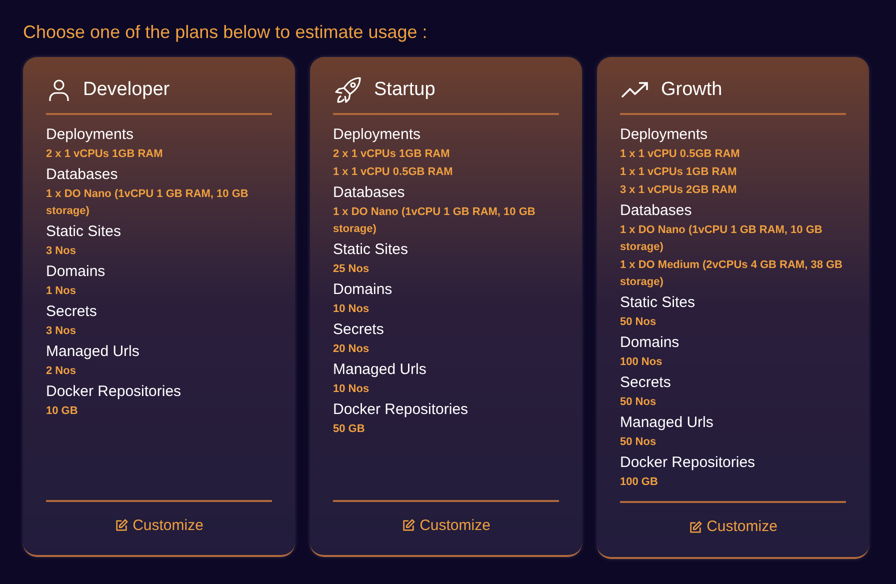 The width and height of the screenshot is (896, 584). I want to click on spec-value: 100 GB, so click(639, 482).